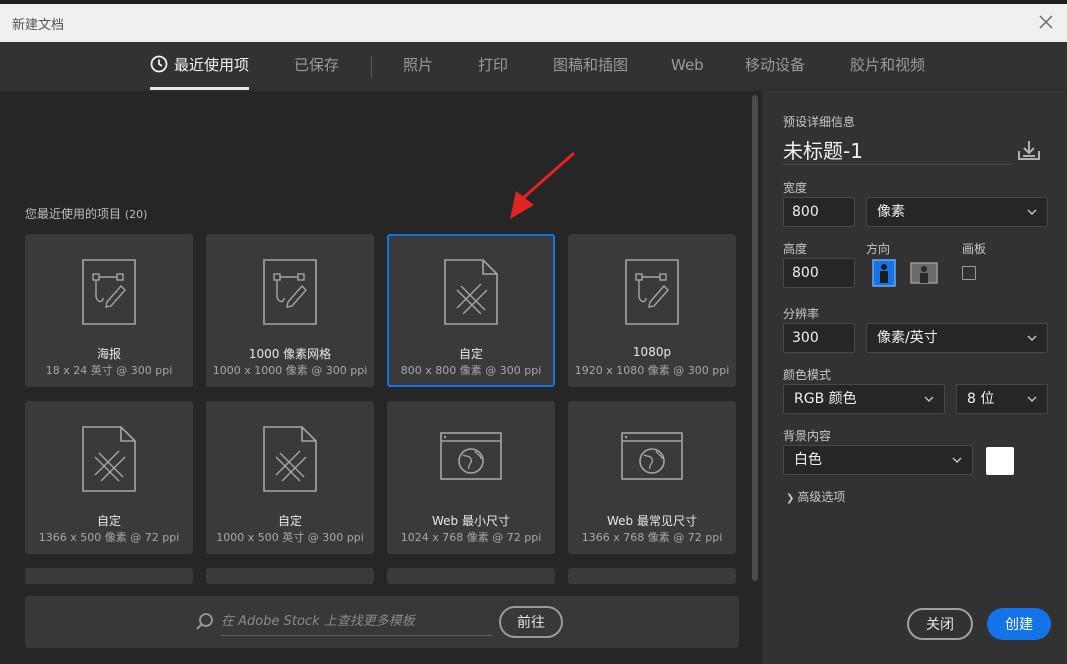 The width and height of the screenshot is (1067, 664). Describe the element at coordinates (878, 460) in the screenshot. I see `background-select: 白色` at that location.